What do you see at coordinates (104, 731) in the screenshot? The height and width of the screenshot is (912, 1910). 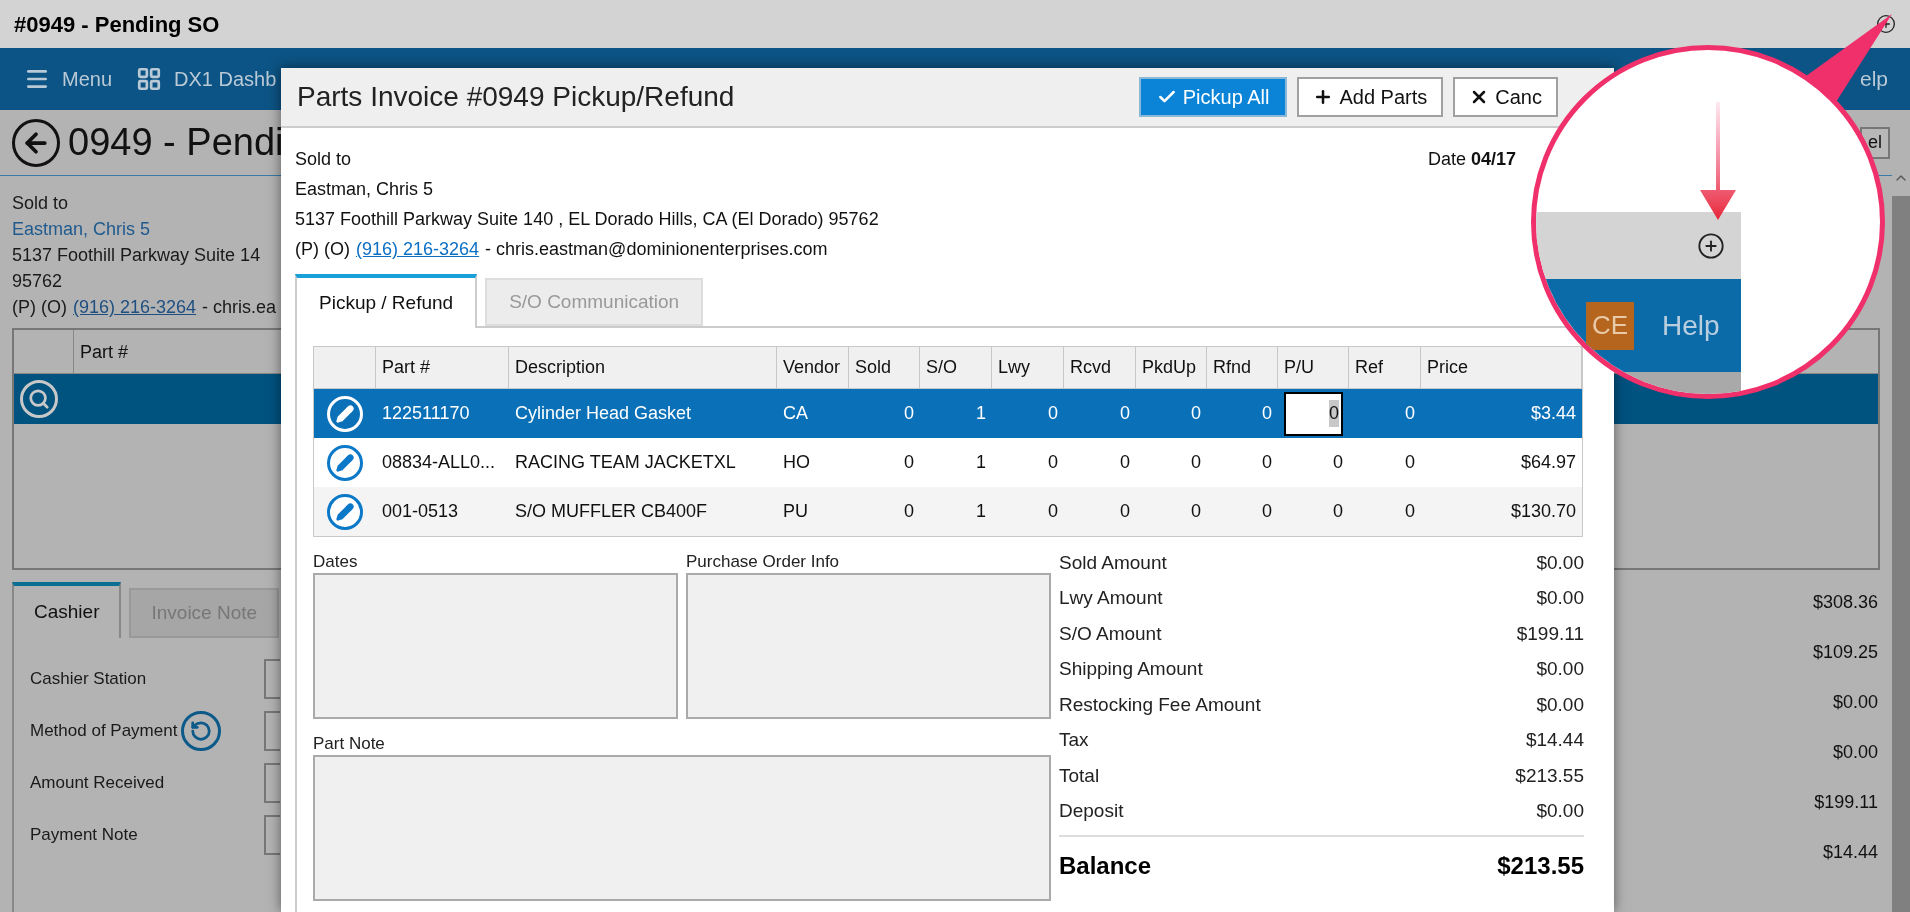 I see `field-label: Method of Payment` at bounding box center [104, 731].